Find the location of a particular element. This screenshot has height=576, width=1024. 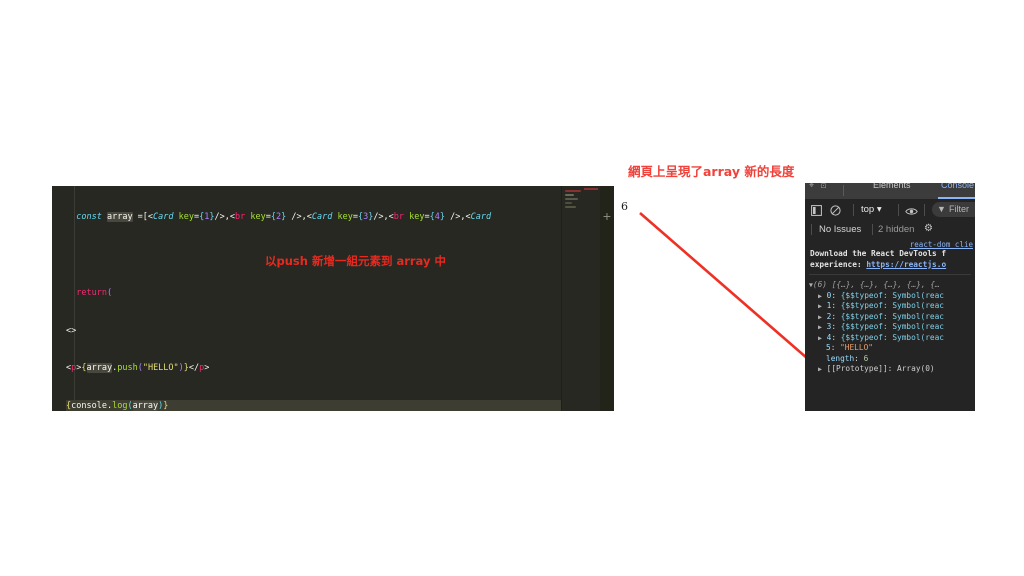

react-msg-line2-prefix: experience: is located at coordinates (838, 264).